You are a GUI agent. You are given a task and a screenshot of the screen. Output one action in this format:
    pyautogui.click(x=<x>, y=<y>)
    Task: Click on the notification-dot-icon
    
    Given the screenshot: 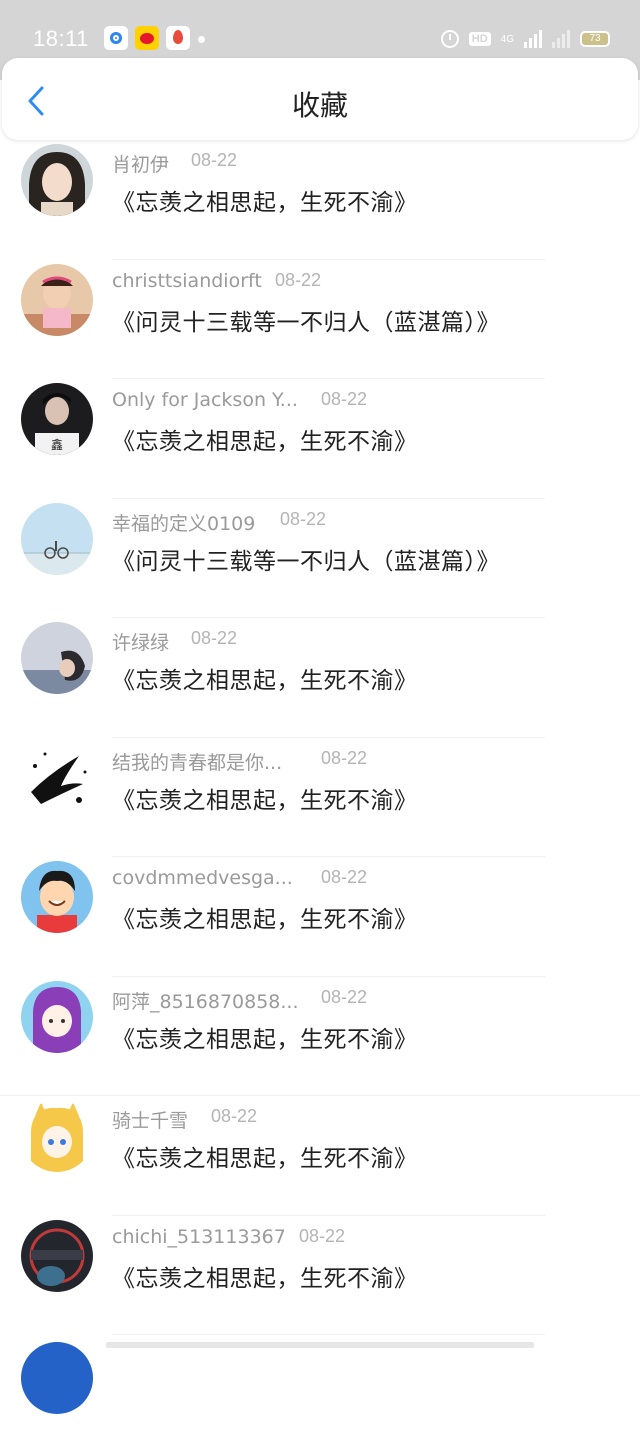 What is the action you would take?
    pyautogui.click(x=201, y=39)
    